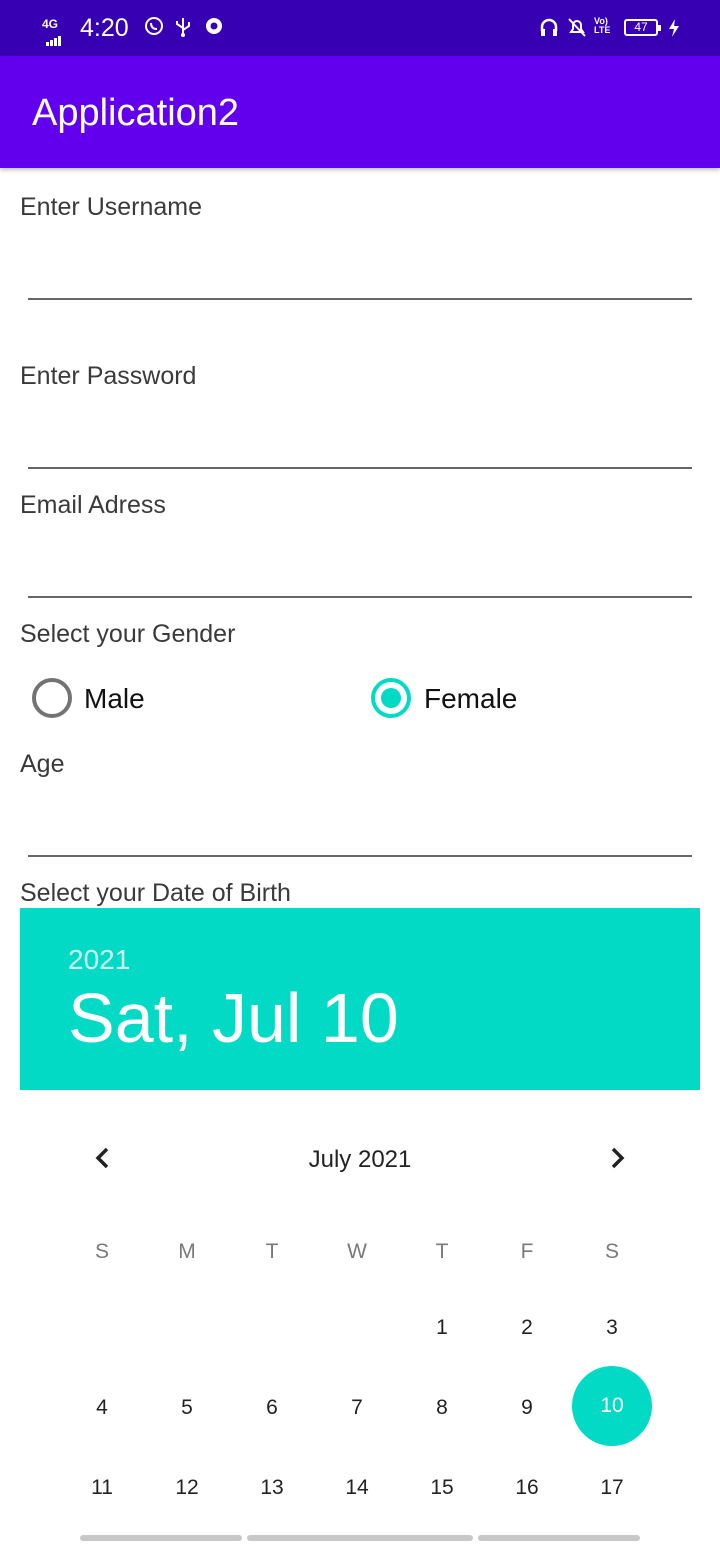  Describe the element at coordinates (360, 274) in the screenshot. I see `username-field` at that location.